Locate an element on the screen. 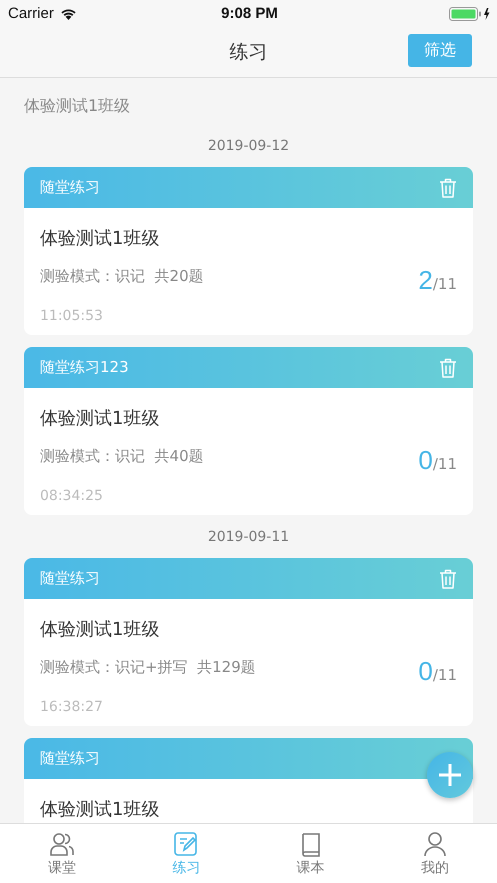 This screenshot has width=497, height=883. tab: 练习 is located at coordinates (186, 853).